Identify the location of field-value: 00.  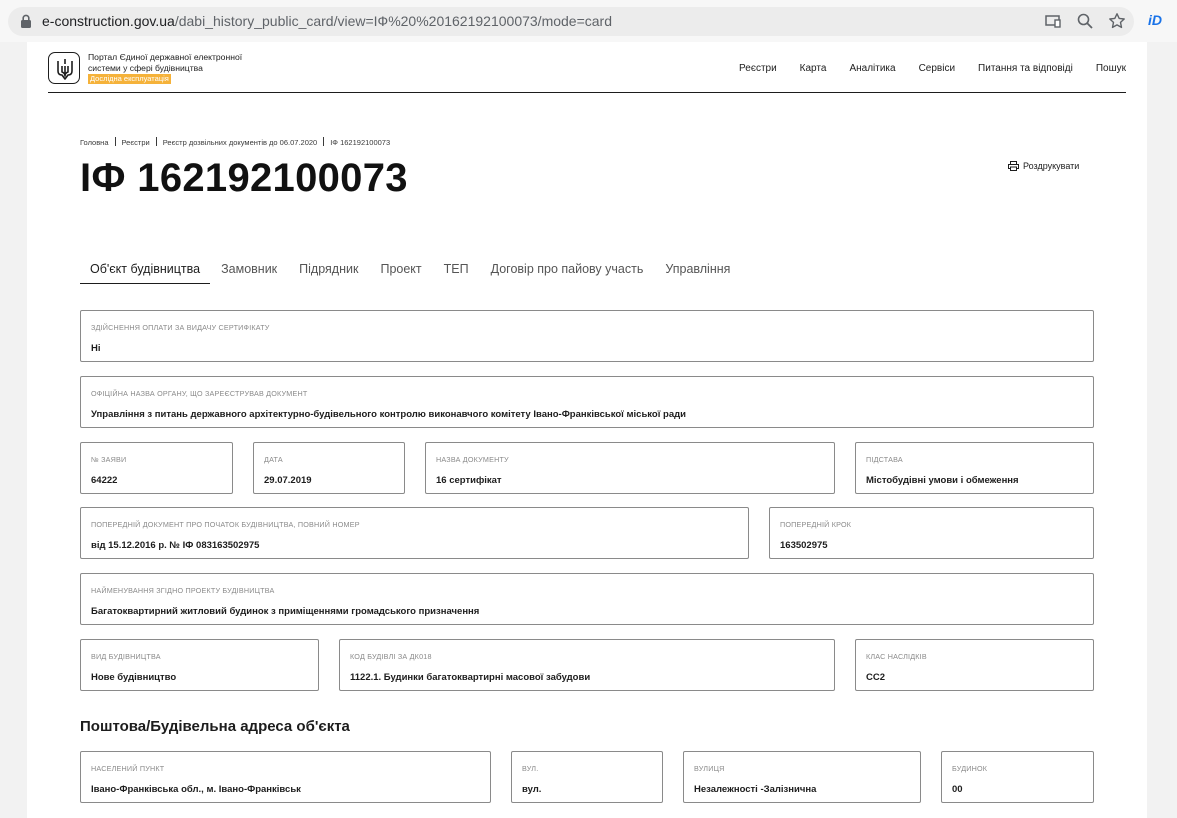
(957, 789).